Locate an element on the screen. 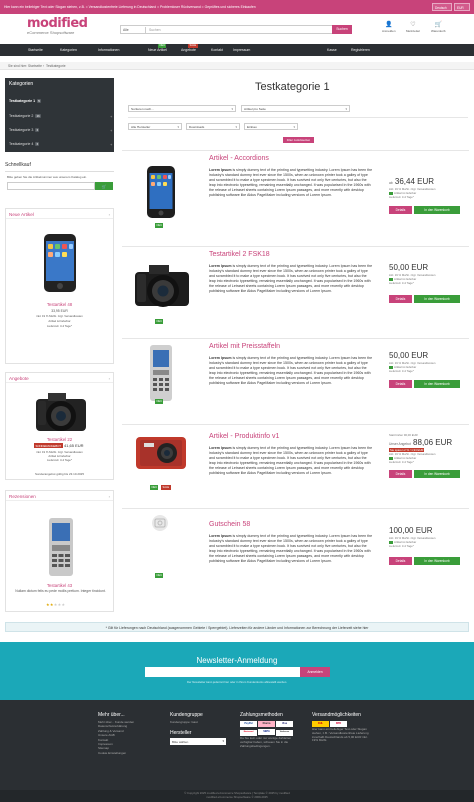  chevron-right-icon: › is located at coordinates (109, 214).